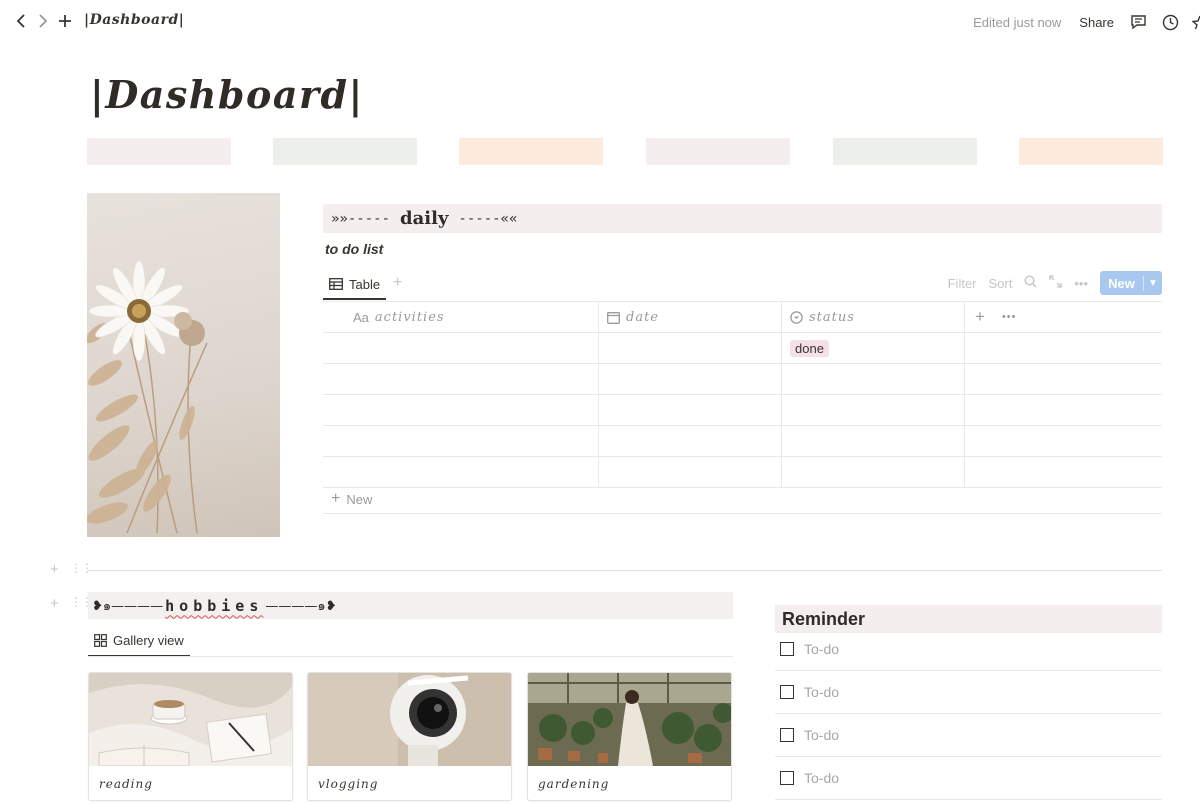 The width and height of the screenshot is (1200, 804). Describe the element at coordinates (873, 317) in the screenshot. I see `column-header-status: status` at that location.